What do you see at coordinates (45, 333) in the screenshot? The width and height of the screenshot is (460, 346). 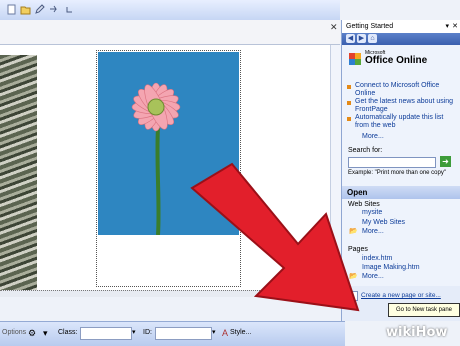 I see `dropdown-arrow-icon: ▾` at bounding box center [45, 333].